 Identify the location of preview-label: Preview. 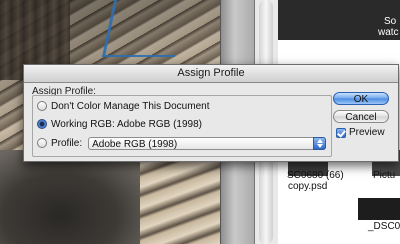
(367, 132).